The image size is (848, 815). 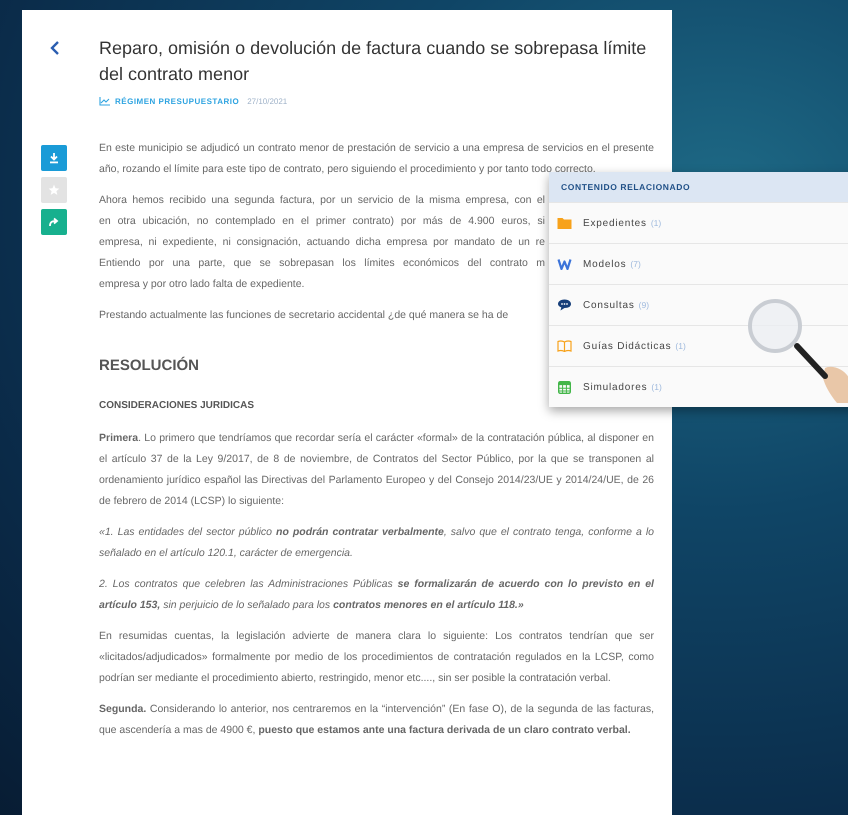 What do you see at coordinates (322, 200) in the screenshot?
I see `paragraph-line: Ahora hemos recibido una segunda factura, por un servicio de la misma empresa, con el` at bounding box center [322, 200].